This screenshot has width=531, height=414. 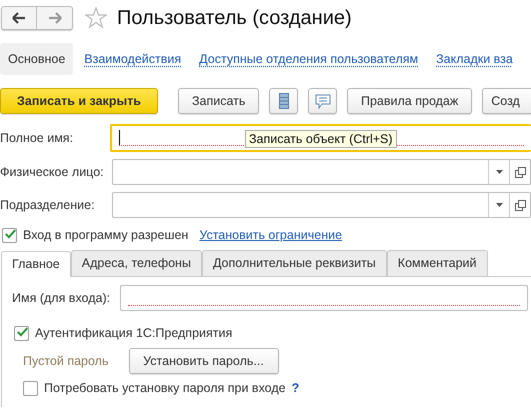 What do you see at coordinates (133, 59) in the screenshot?
I see `section-link: Взаимодействия` at bounding box center [133, 59].